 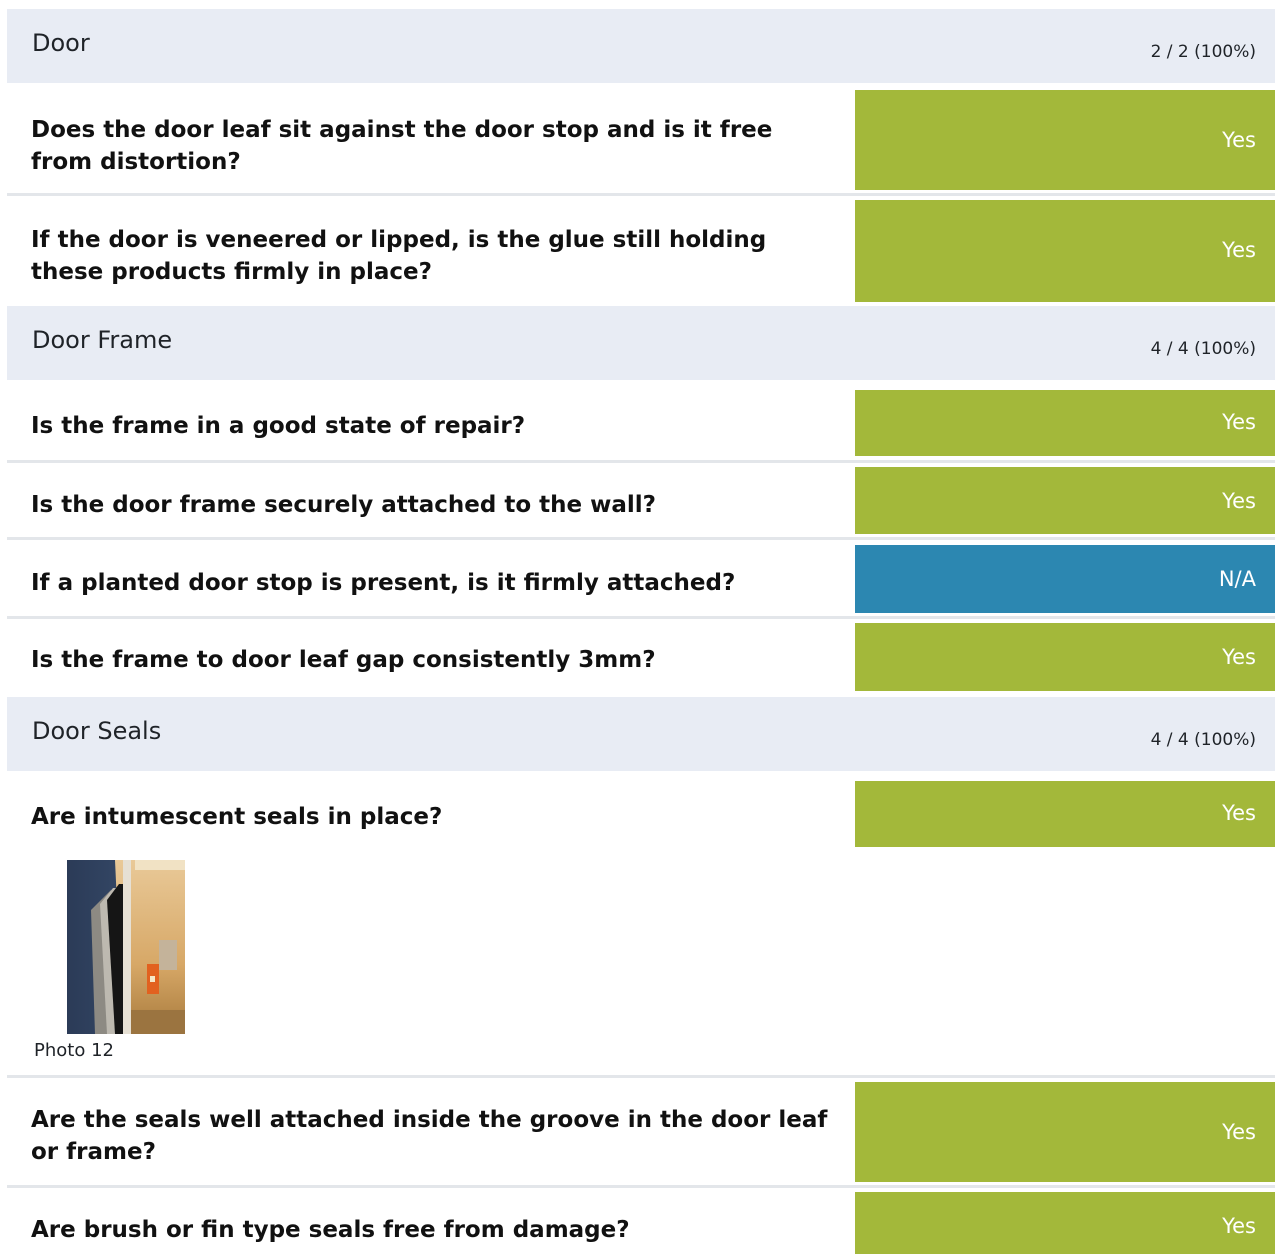 I want to click on section-title: Door, so click(x=61, y=43).